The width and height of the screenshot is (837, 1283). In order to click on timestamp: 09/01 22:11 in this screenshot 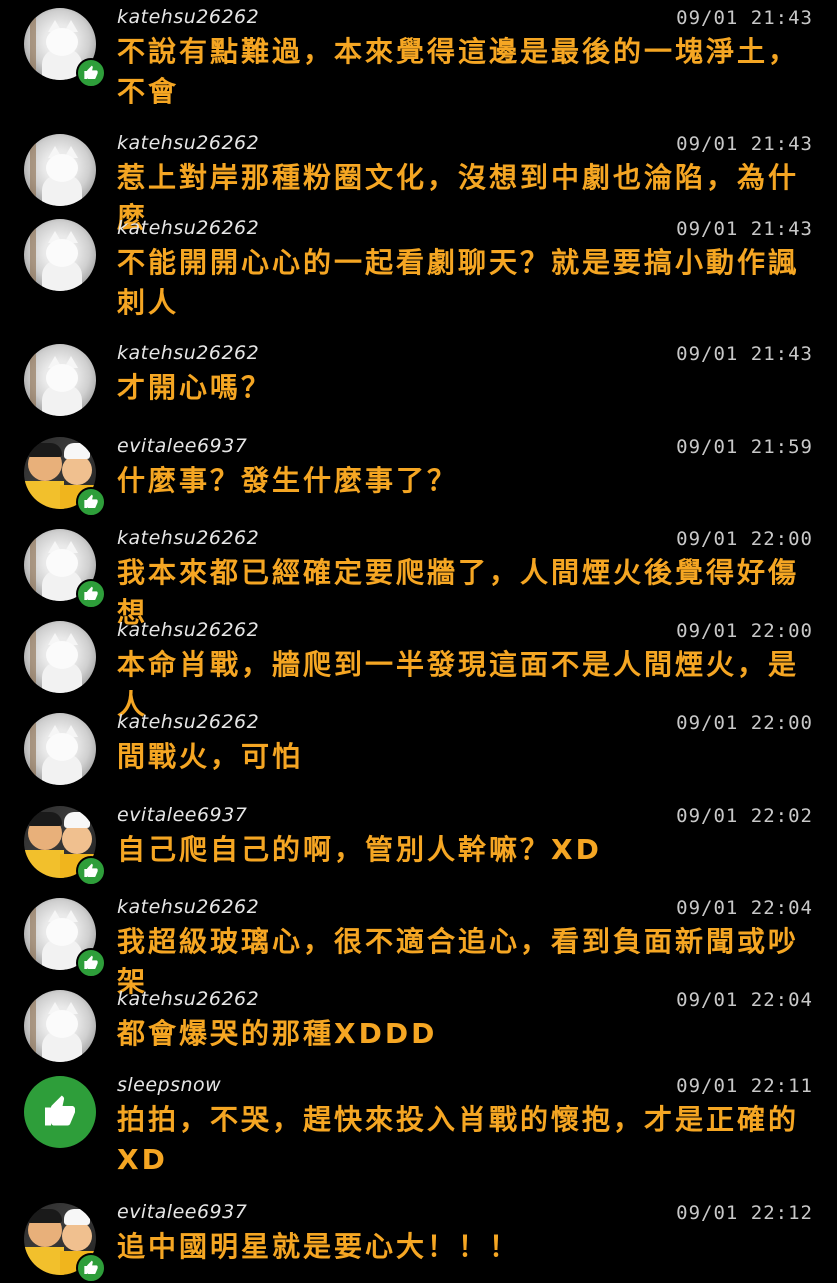, I will do `click(744, 1086)`.